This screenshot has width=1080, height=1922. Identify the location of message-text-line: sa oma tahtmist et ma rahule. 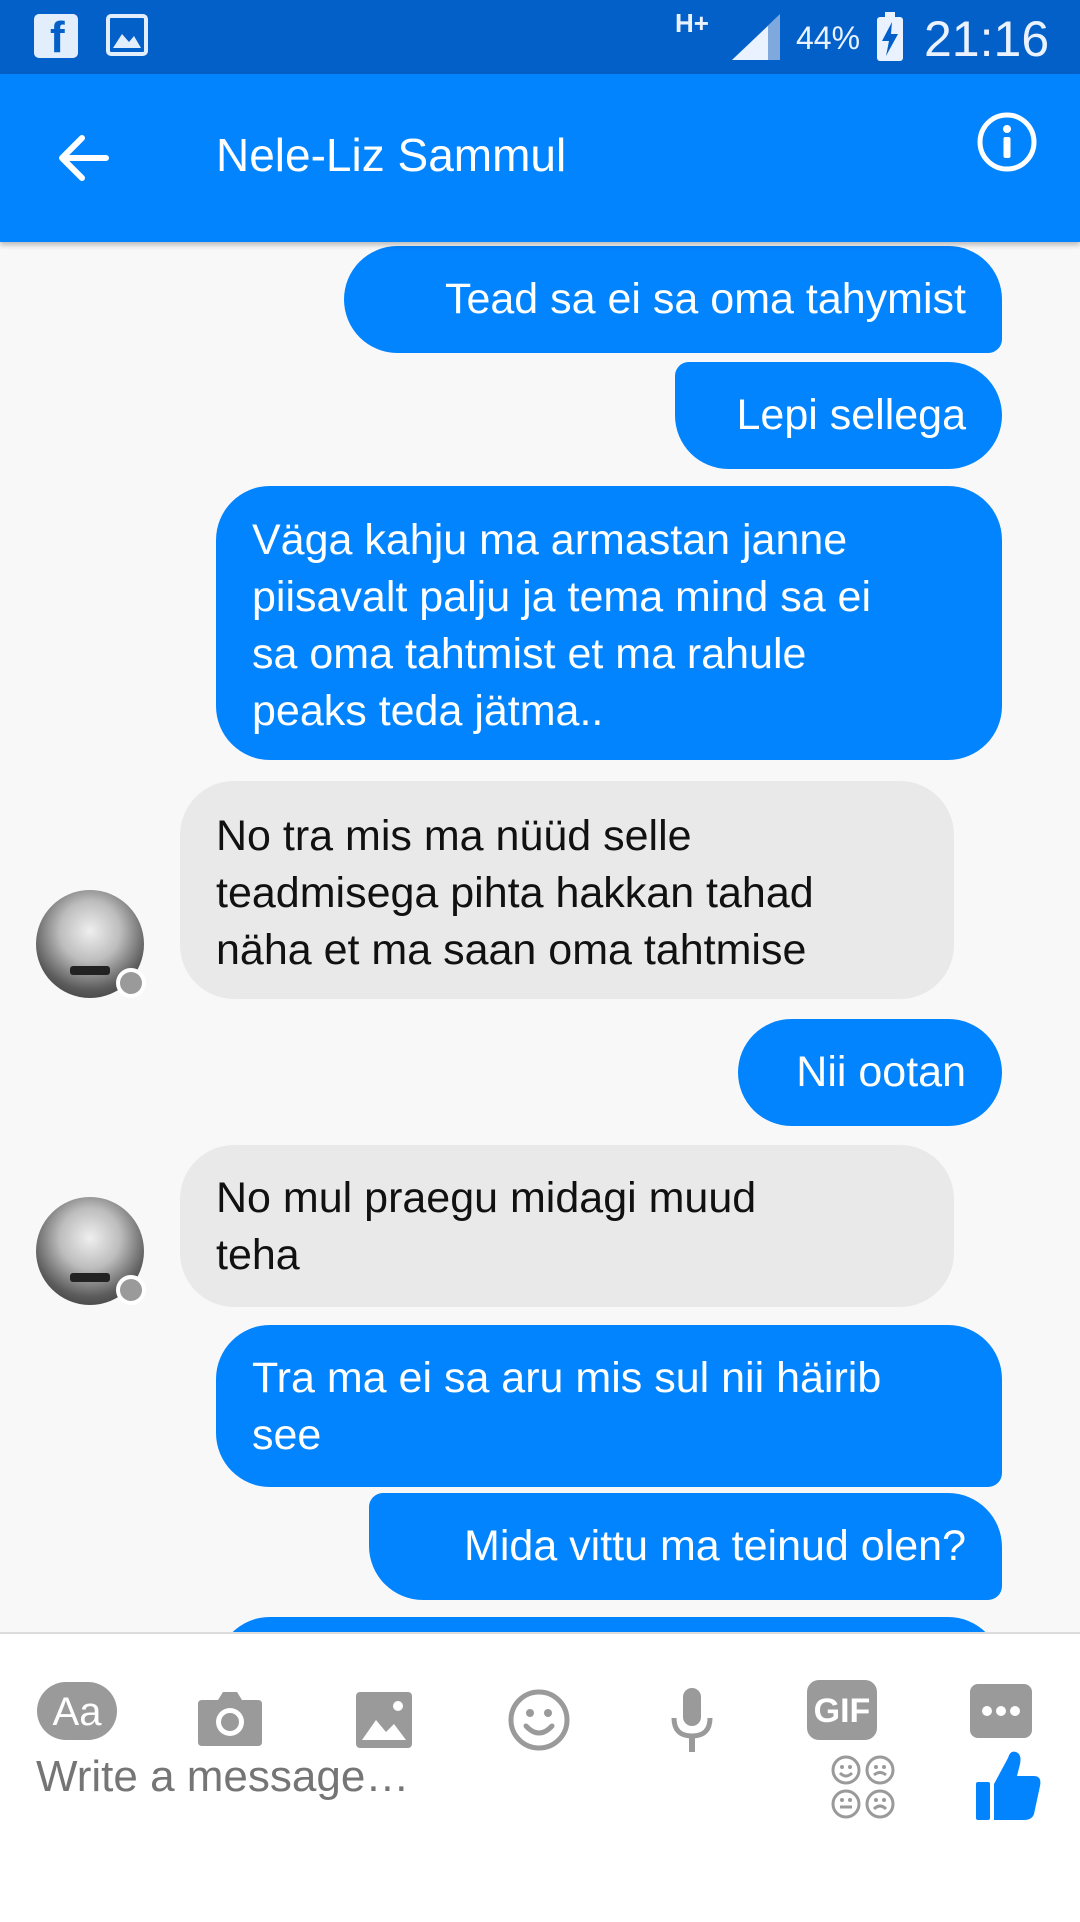
(529, 654).